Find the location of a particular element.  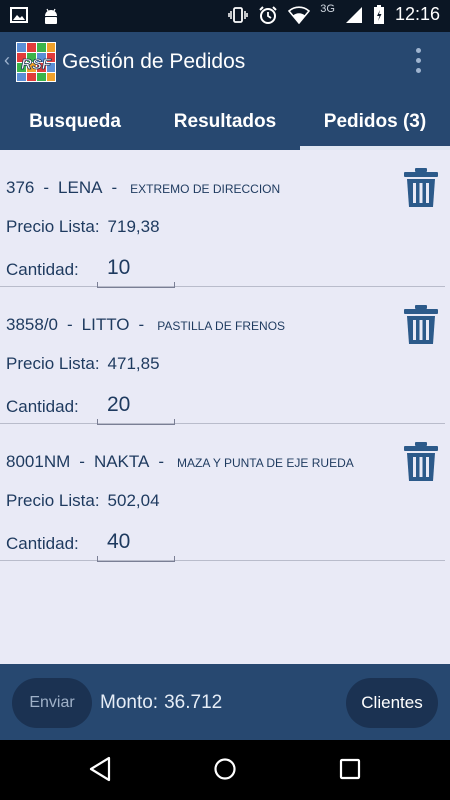

bottom-bar: Enviar Monto: 36.712 Clientes is located at coordinates (225, 702).